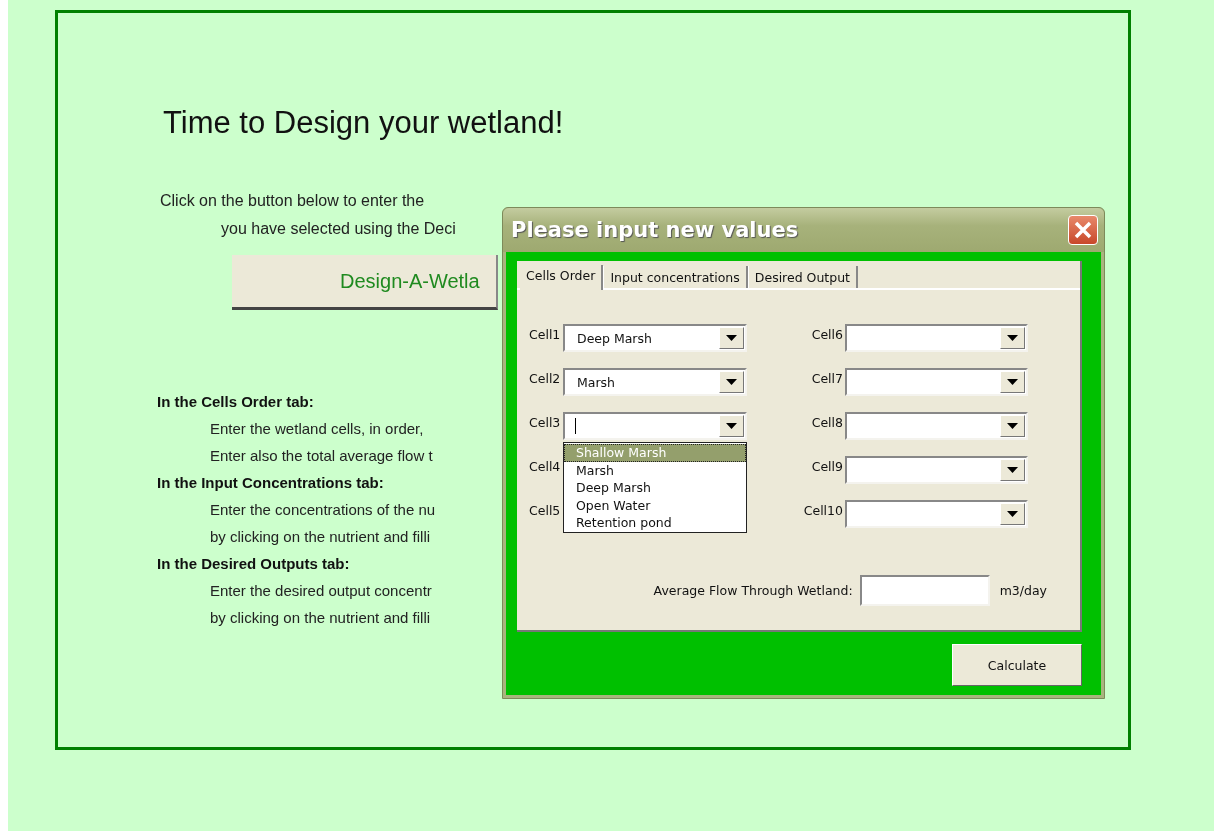  Describe the element at coordinates (1017, 665) in the screenshot. I see `calculate-button: Calculate` at that location.